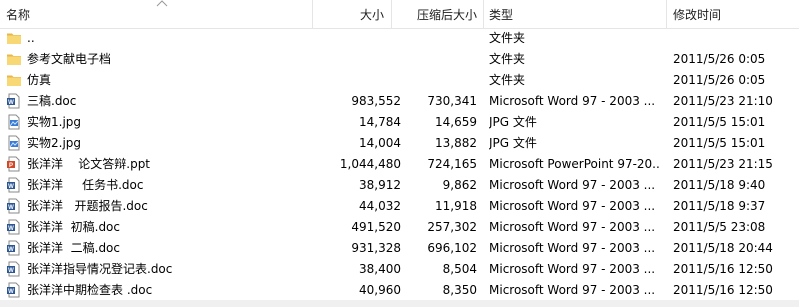 Image resolution: width=799 pixels, height=307 pixels. What do you see at coordinates (452, 227) in the screenshot?
I see `file-compressed-size: 257,302` at bounding box center [452, 227].